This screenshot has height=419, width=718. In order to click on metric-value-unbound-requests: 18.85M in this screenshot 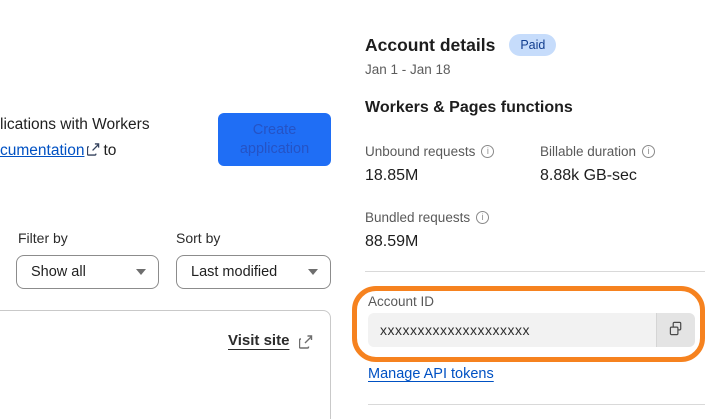, I will do `click(392, 175)`.